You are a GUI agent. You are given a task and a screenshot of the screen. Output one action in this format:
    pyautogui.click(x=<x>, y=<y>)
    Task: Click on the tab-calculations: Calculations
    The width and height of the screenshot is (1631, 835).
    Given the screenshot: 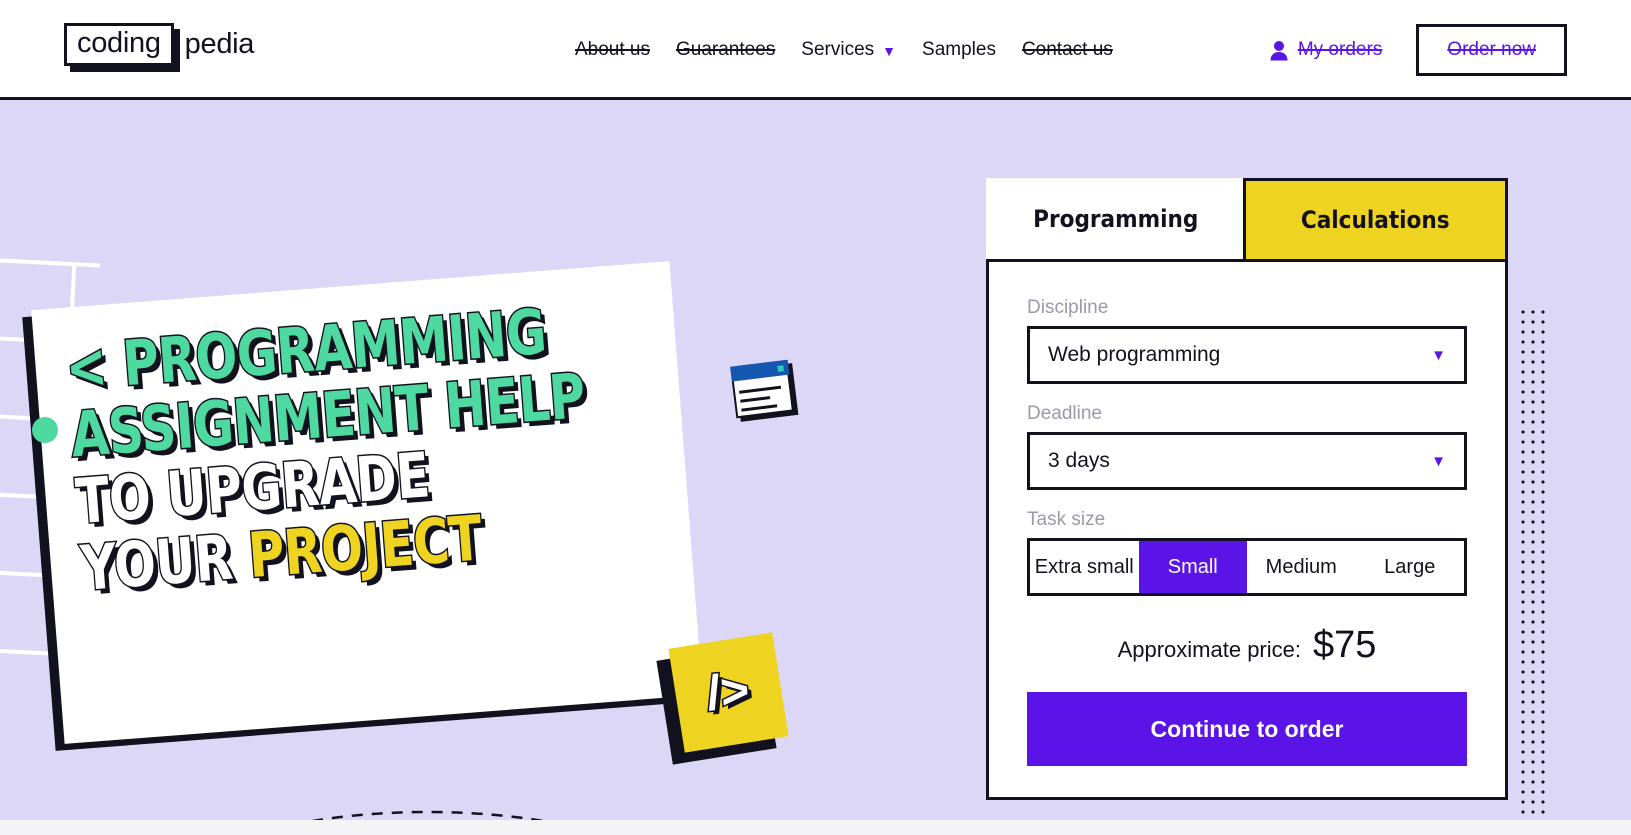 What is the action you would take?
    pyautogui.click(x=1375, y=220)
    